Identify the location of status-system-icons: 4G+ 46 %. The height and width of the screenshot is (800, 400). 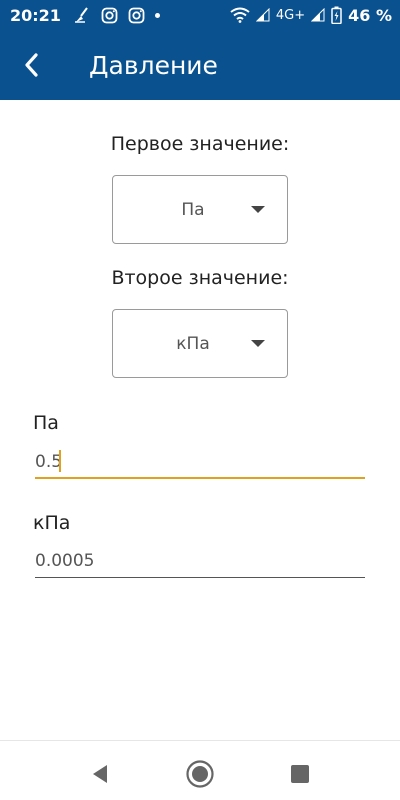
(311, 15).